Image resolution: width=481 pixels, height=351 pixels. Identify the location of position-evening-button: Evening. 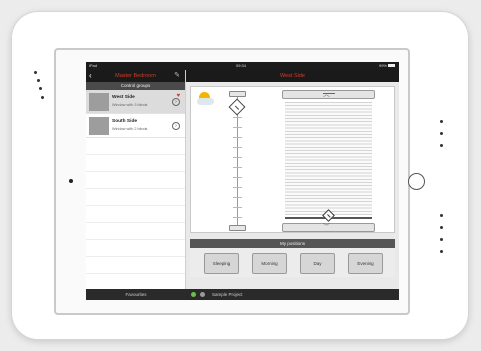
(365, 263).